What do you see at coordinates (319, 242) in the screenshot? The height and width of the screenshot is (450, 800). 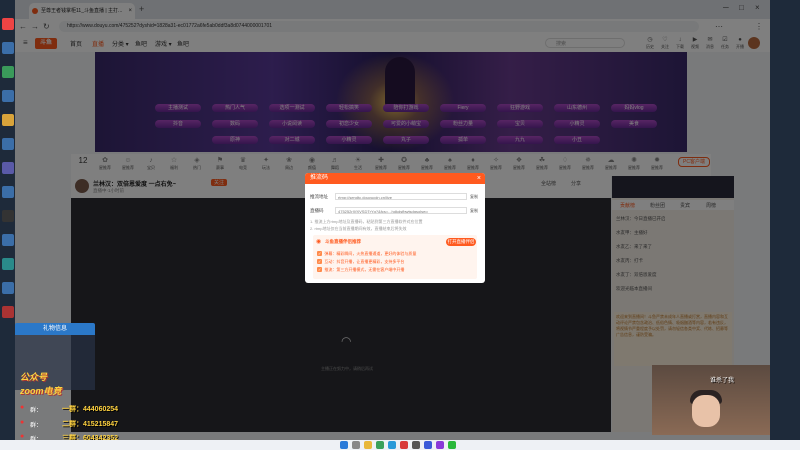 I see `assistant-icon: ◉` at bounding box center [319, 242].